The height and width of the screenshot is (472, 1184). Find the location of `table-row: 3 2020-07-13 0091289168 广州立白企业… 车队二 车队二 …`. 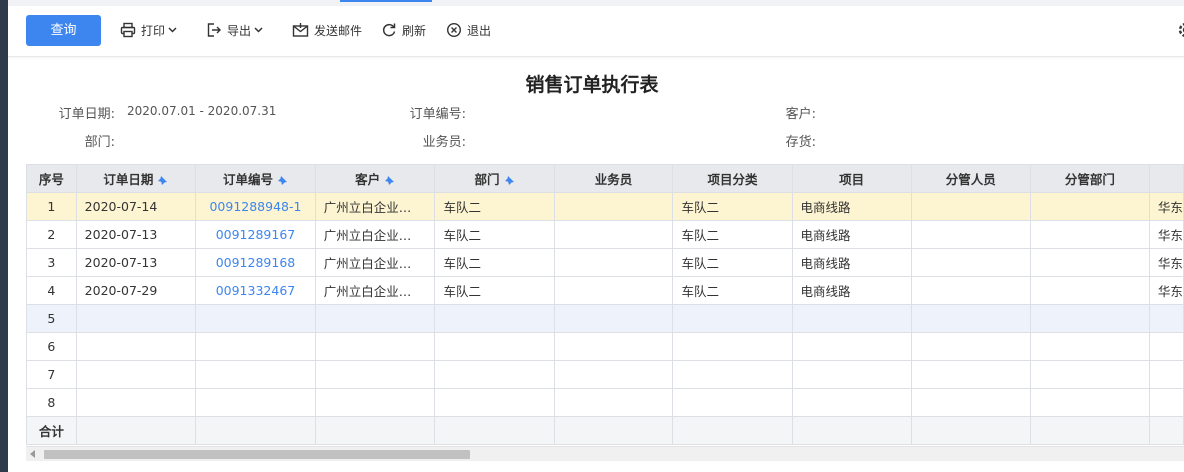

table-row: 3 2020-07-13 0091289168 广州立白企业… 车队二 车队二 … is located at coordinates (605, 262).